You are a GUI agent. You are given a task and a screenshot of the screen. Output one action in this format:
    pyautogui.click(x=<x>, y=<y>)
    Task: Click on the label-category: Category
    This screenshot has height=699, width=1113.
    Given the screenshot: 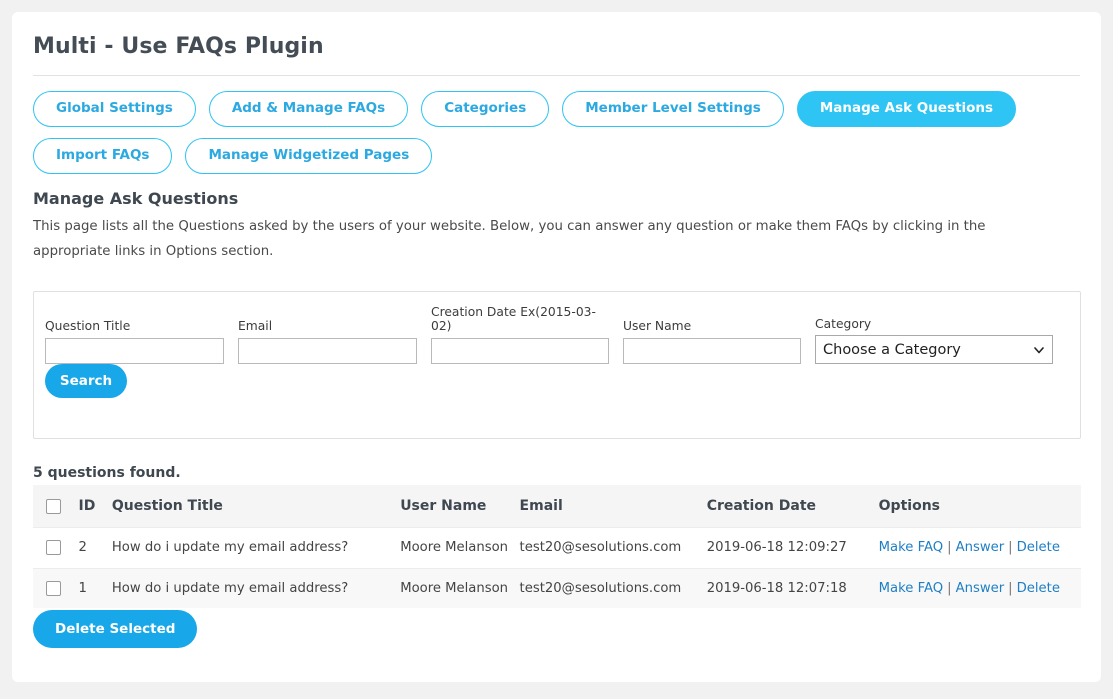 What is the action you would take?
    pyautogui.click(x=843, y=324)
    